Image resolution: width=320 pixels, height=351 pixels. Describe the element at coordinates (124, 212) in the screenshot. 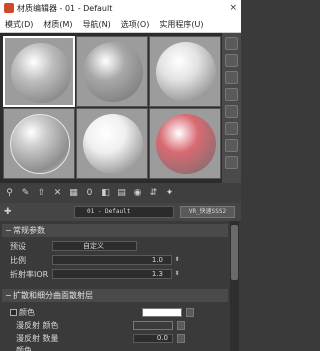

I see `material-name-field: 01 - Default` at that location.